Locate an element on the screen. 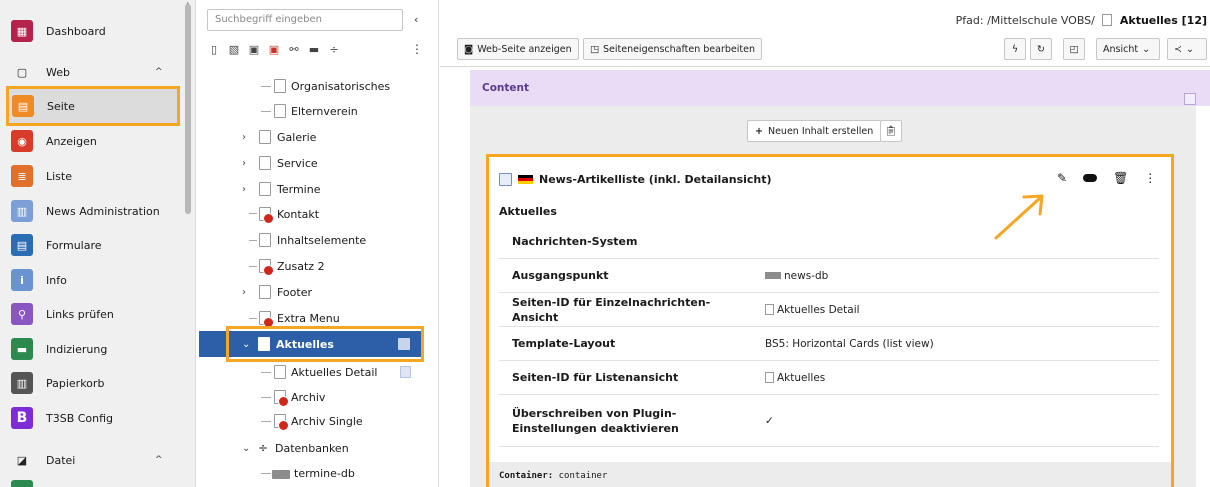  tree-node-label: Service is located at coordinates (297, 163).